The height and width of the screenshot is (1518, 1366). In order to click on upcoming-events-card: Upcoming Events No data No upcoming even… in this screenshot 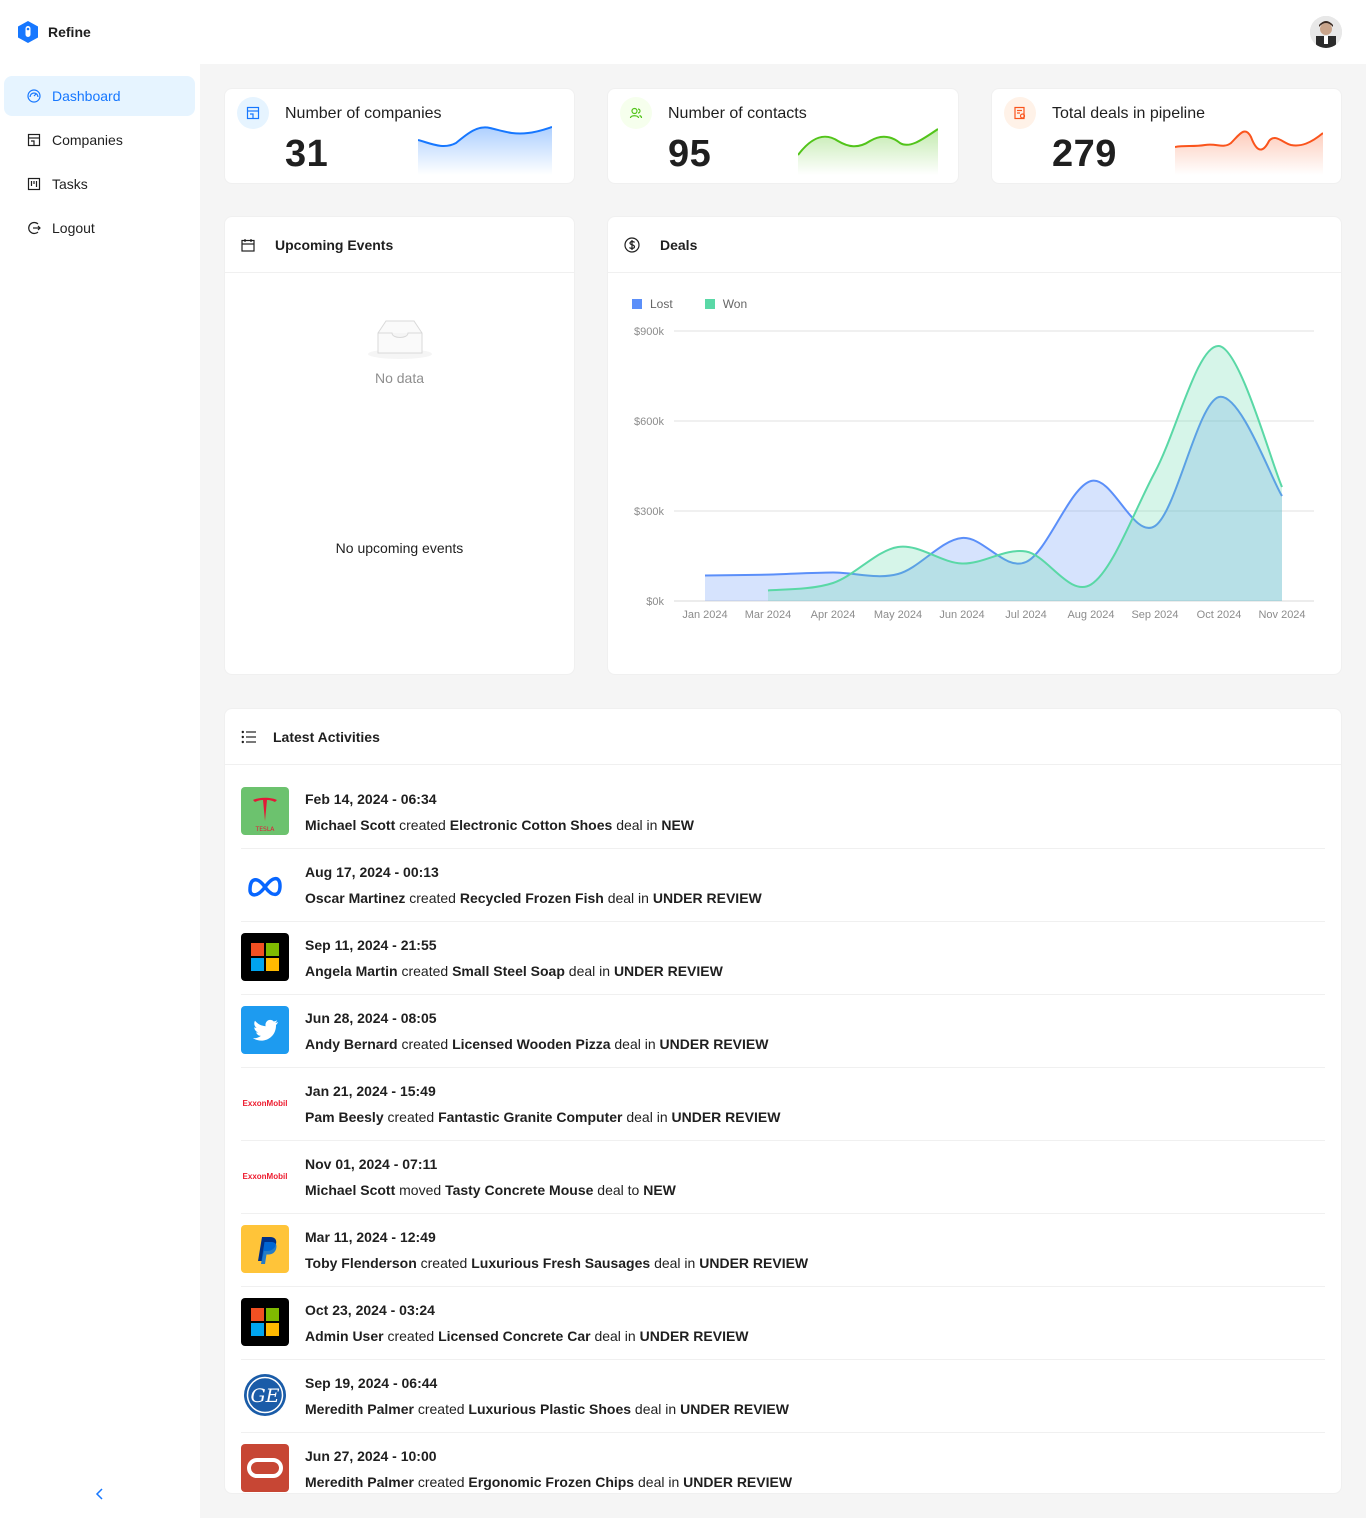, I will do `click(399, 445)`.